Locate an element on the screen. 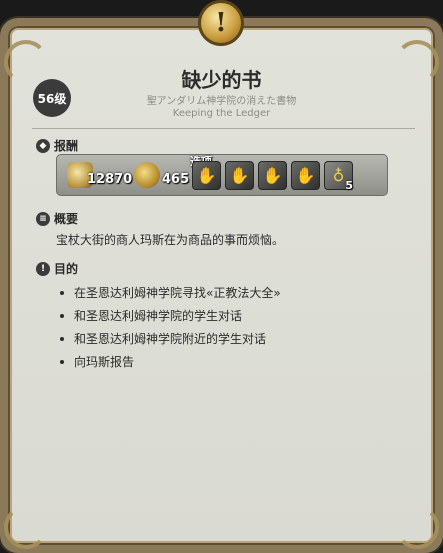  potion-count: 5 is located at coordinates (349, 185).